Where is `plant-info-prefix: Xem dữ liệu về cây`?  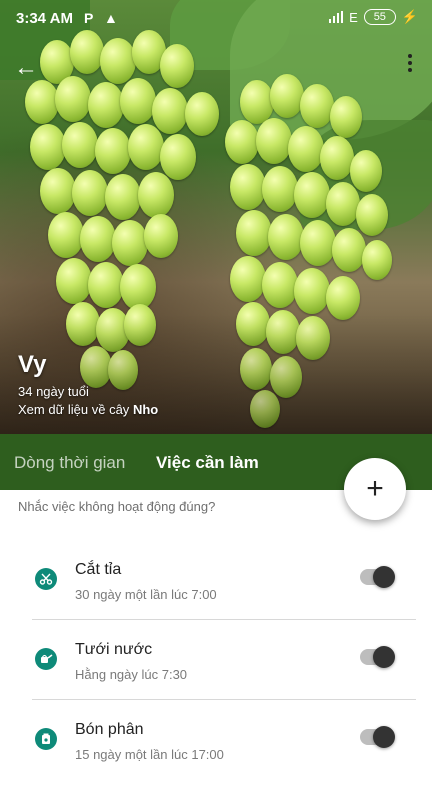
plant-info-prefix: Xem dữ liệu về cây is located at coordinates (74, 409).